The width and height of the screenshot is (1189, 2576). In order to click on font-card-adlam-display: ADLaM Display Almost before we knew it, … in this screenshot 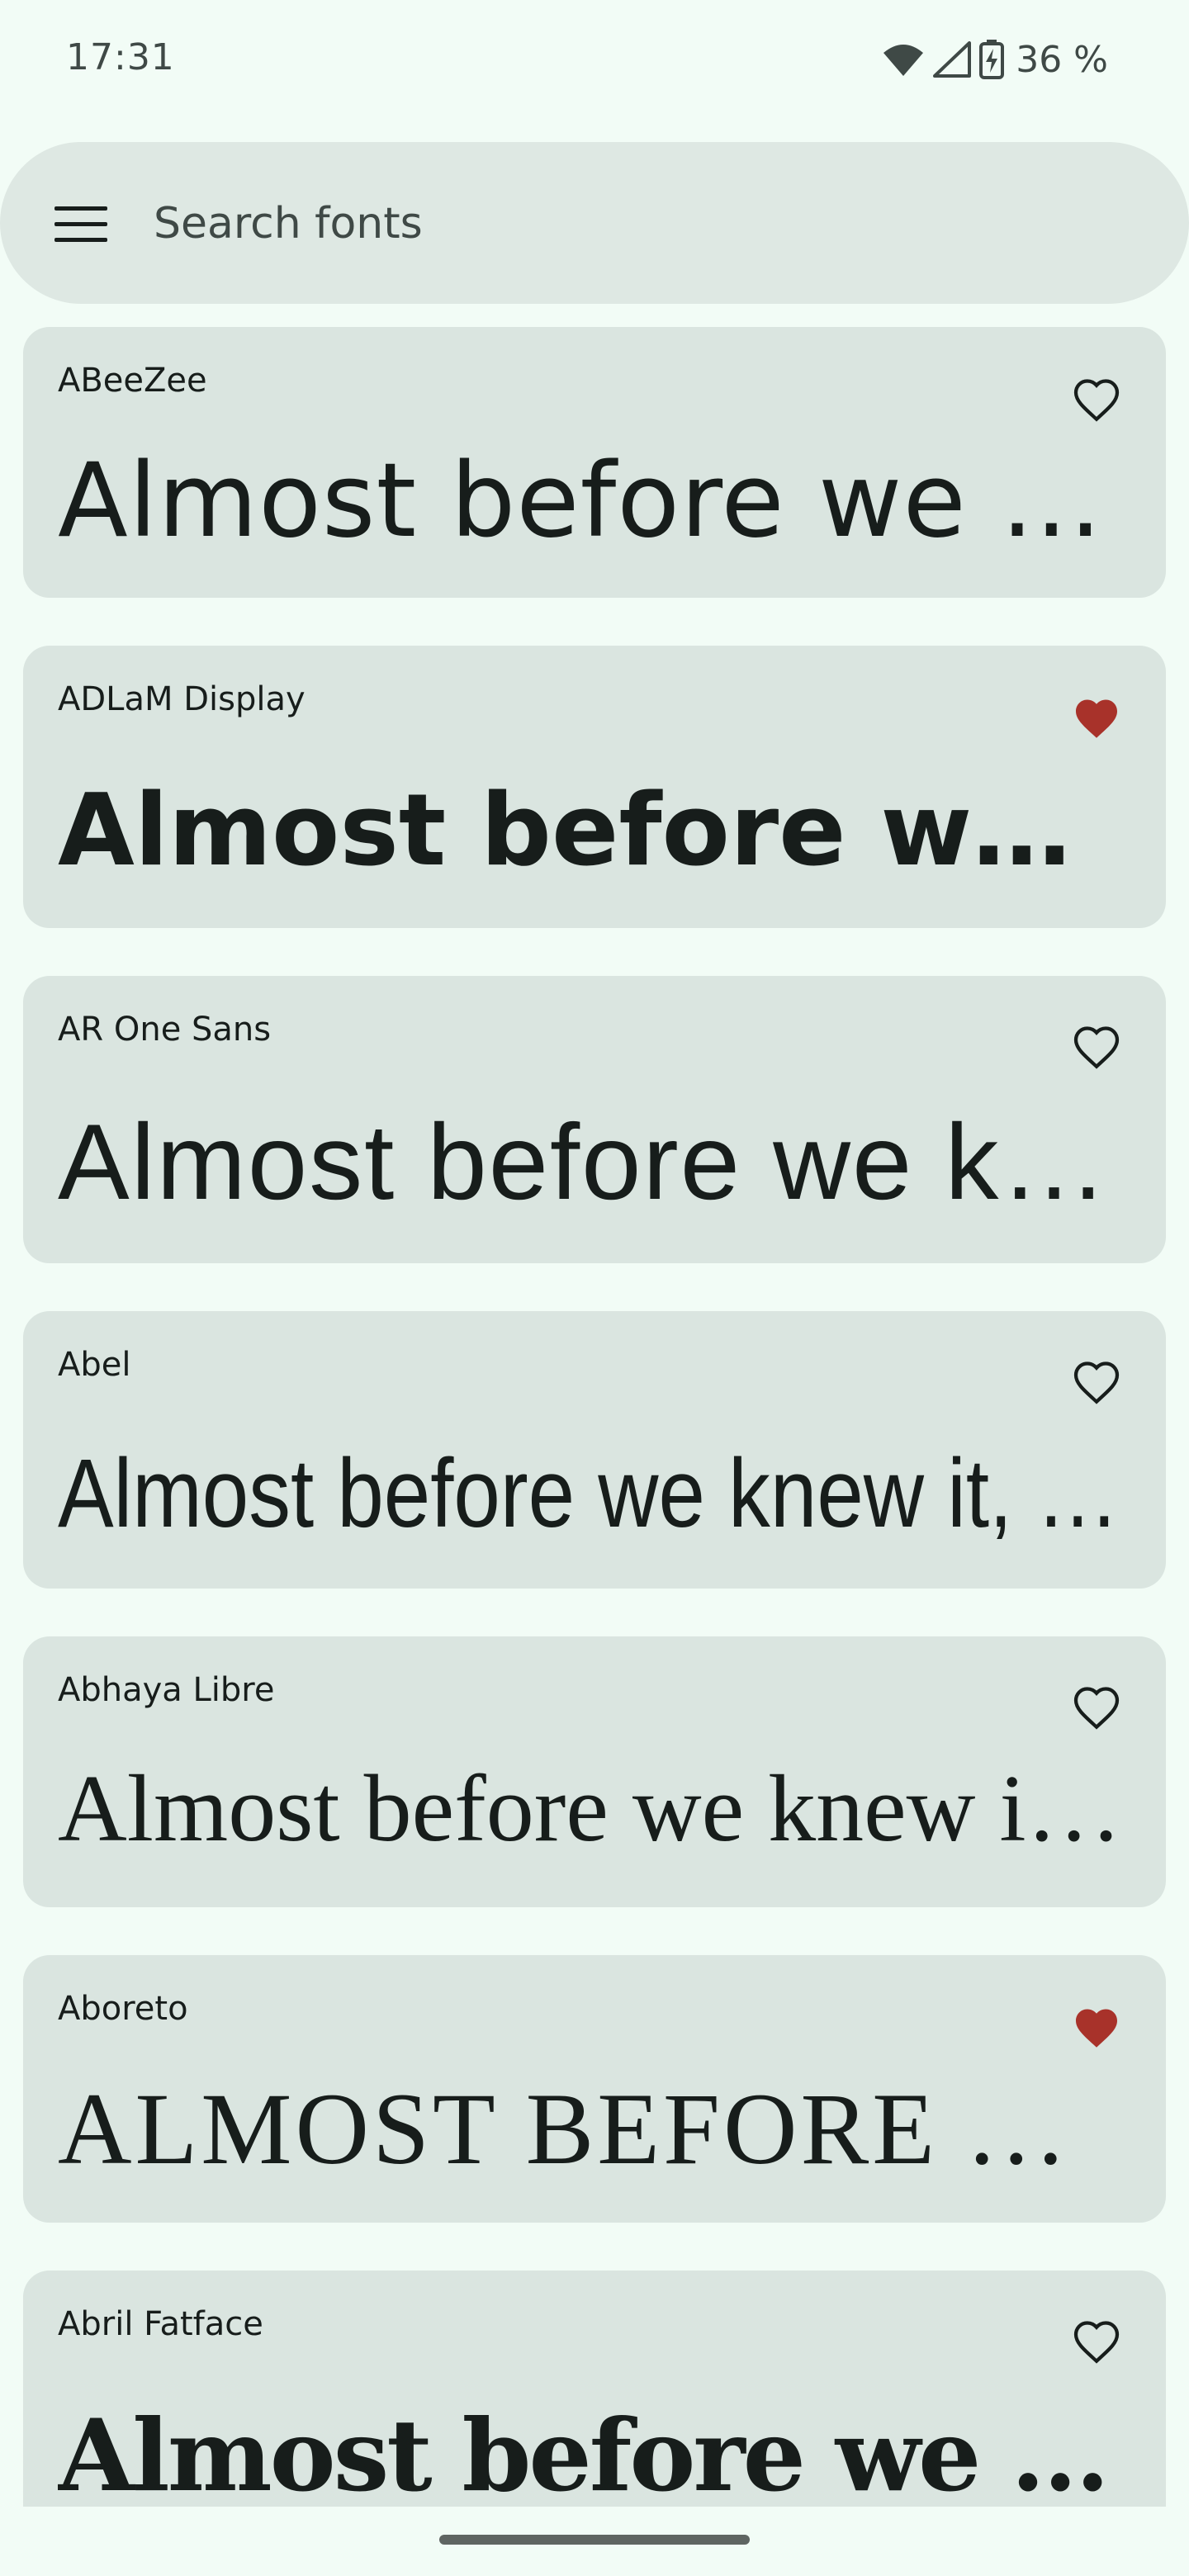, I will do `click(594, 787)`.